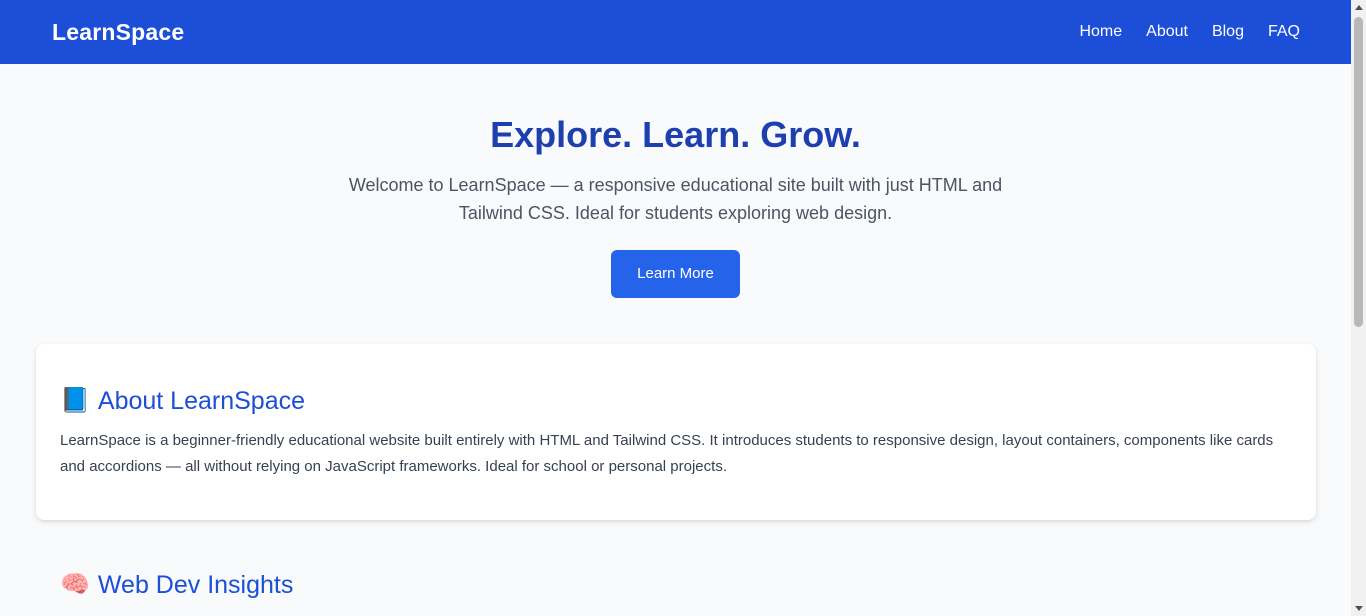  What do you see at coordinates (1284, 32) in the screenshot?
I see `nav-link-faq: FAQ` at bounding box center [1284, 32].